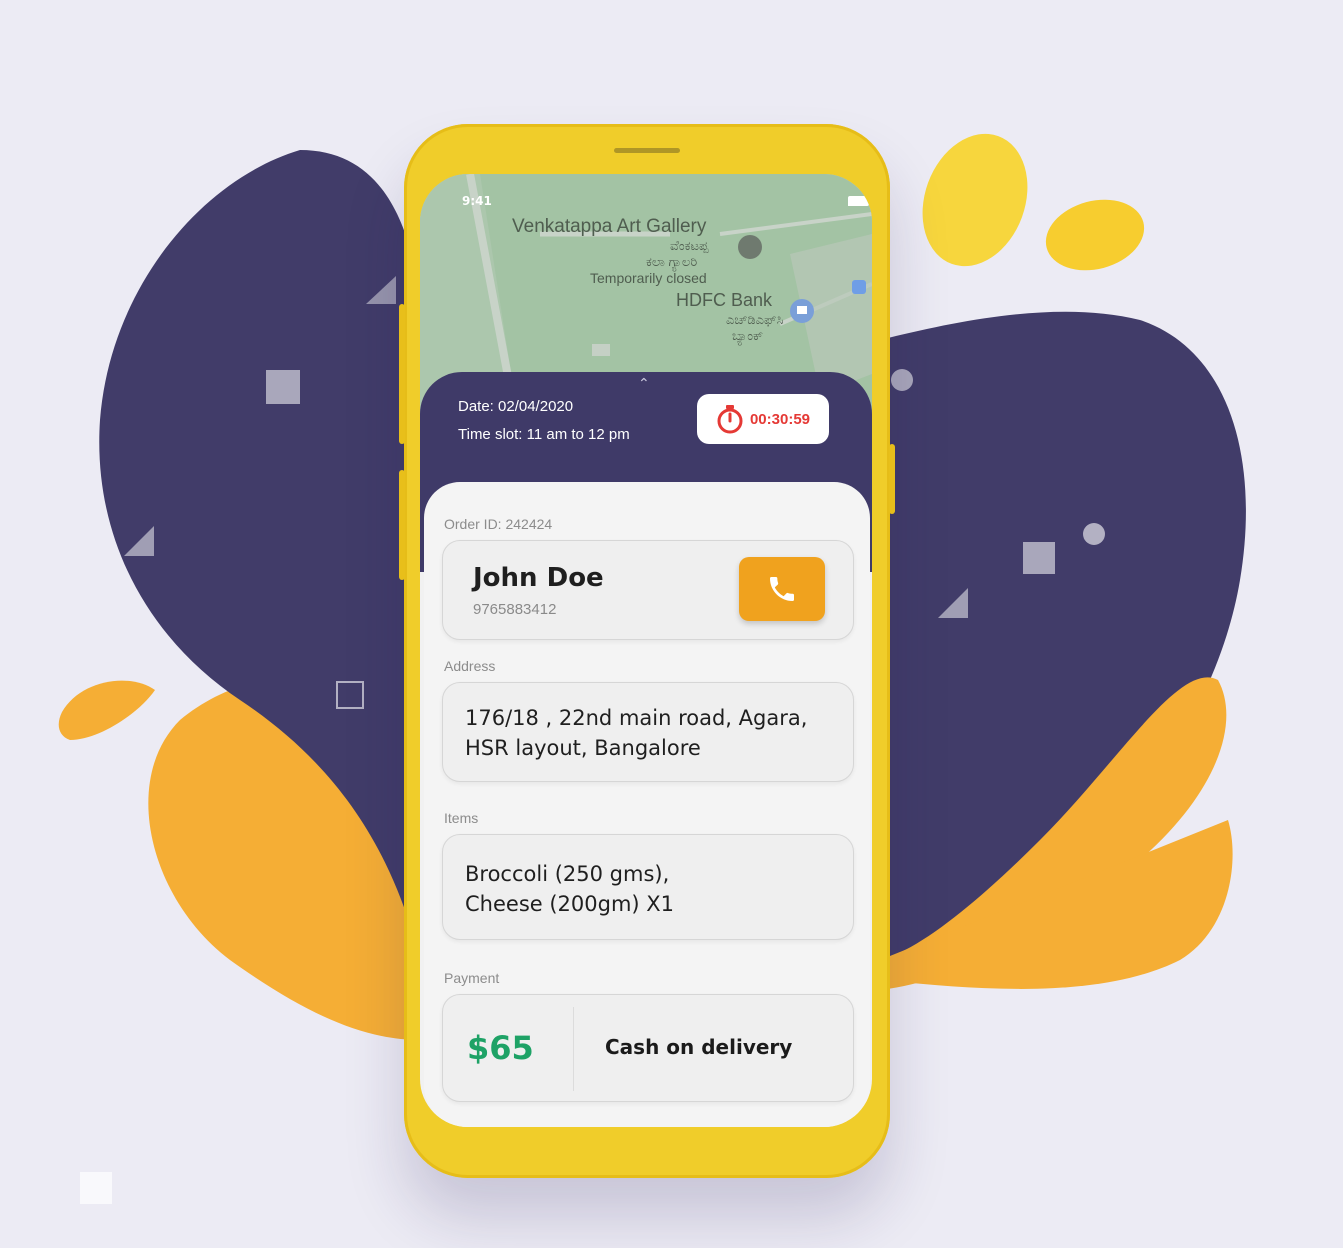 This screenshot has height=1248, width=1343. Describe the element at coordinates (646, 204) in the screenshot. I see `status-bar: 9:41` at that location.